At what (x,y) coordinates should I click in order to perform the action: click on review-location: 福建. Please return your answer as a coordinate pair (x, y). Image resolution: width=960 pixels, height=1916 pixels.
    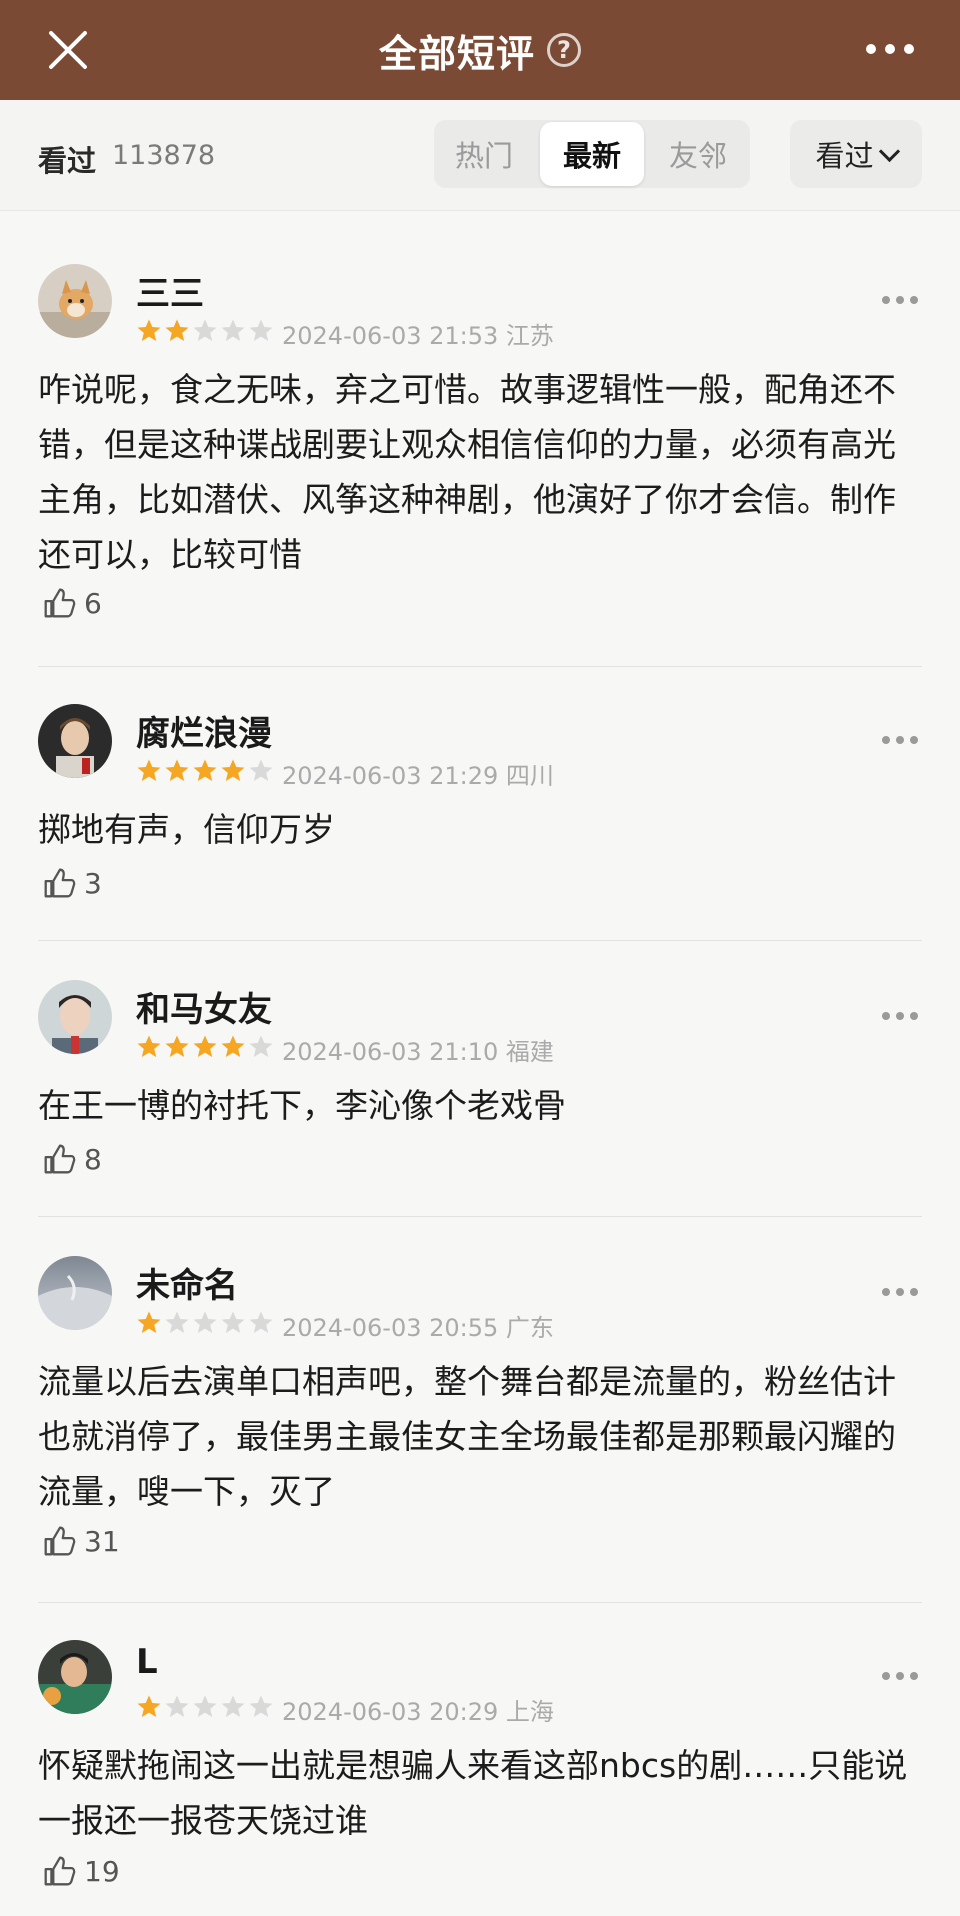
    Looking at the image, I should click on (529, 1052).